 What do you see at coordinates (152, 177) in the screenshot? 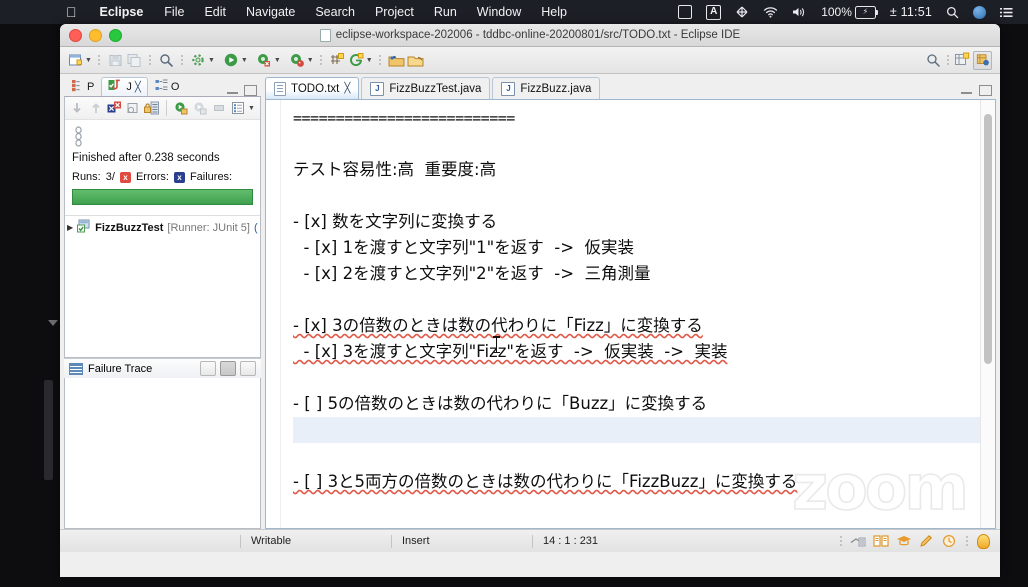
I see `errors-label: Errors:` at bounding box center [152, 177].